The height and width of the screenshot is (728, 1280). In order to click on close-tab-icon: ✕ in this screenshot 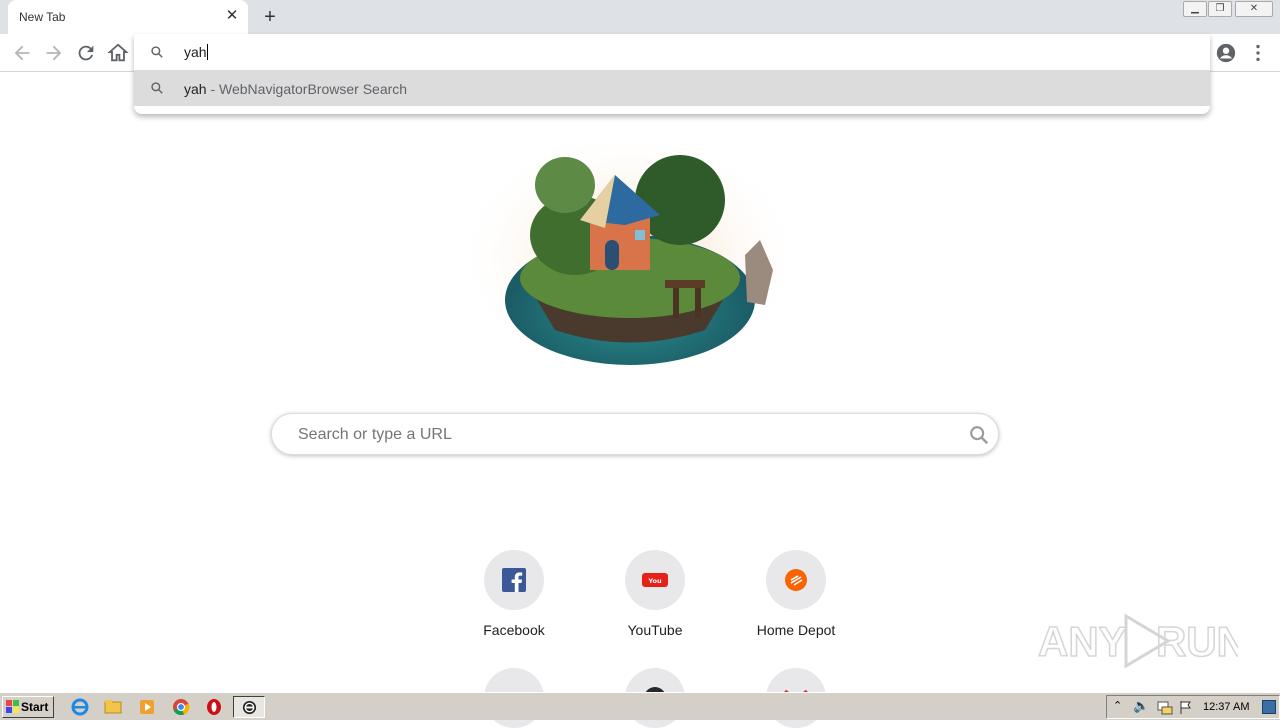, I will do `click(232, 16)`.